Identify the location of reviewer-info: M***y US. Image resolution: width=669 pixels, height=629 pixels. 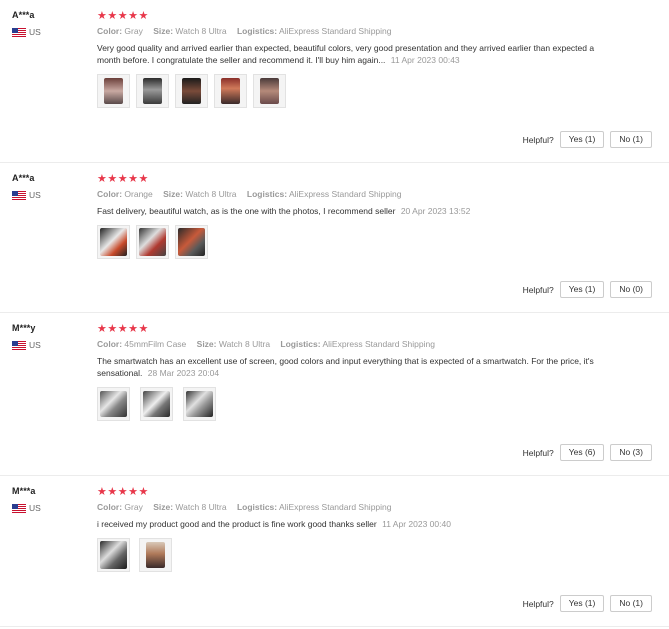
(52, 336).